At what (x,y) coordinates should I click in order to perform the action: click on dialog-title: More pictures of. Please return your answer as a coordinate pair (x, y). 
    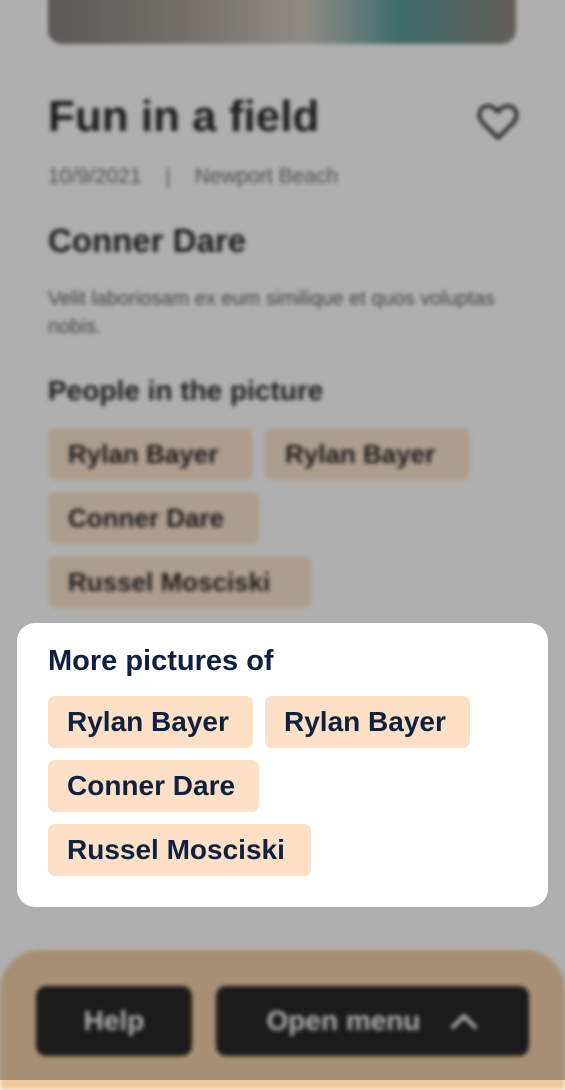
    Looking at the image, I should click on (161, 661).